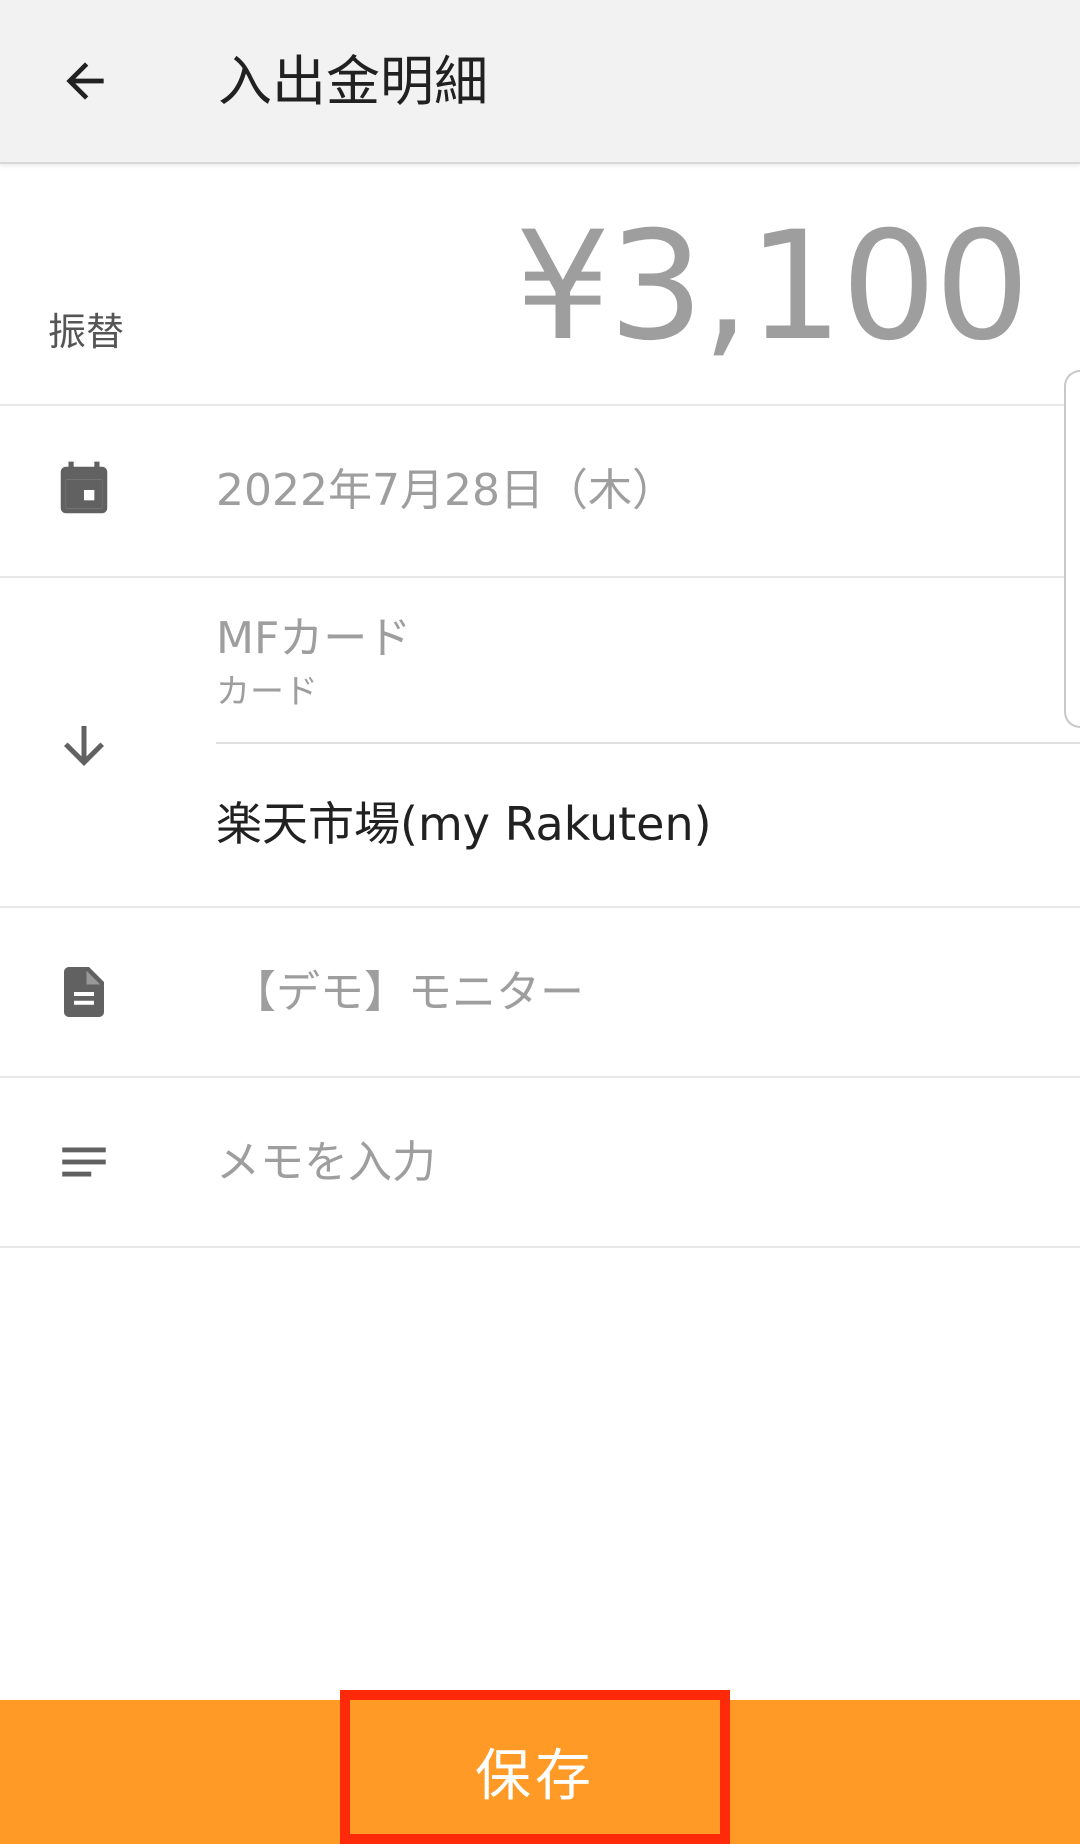 The width and height of the screenshot is (1080, 1844). Describe the element at coordinates (1072, 549) in the screenshot. I see `edge-panel-handle` at that location.